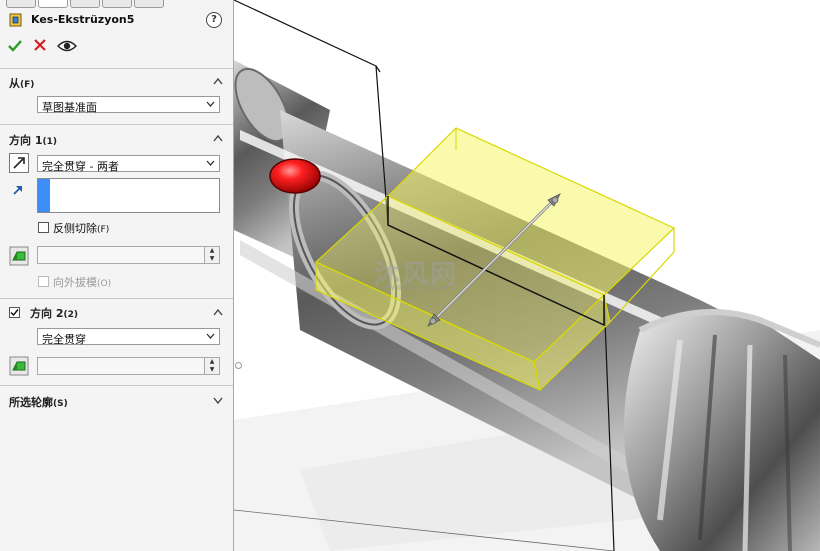  What do you see at coordinates (40, 45) in the screenshot?
I see `cancel-x-icon` at bounding box center [40, 45].